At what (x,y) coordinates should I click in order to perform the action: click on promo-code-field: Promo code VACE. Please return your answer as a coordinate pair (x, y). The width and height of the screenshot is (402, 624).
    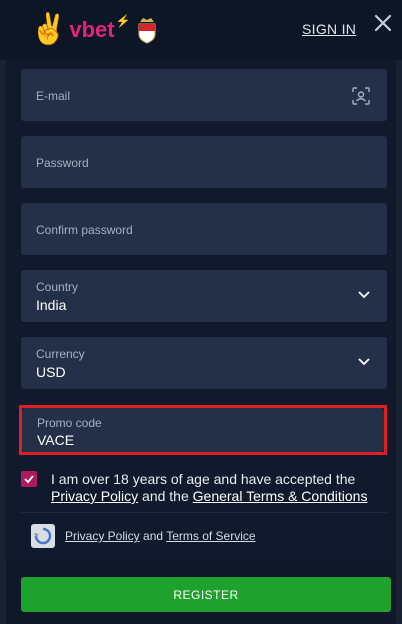
    Looking at the image, I should click on (203, 430).